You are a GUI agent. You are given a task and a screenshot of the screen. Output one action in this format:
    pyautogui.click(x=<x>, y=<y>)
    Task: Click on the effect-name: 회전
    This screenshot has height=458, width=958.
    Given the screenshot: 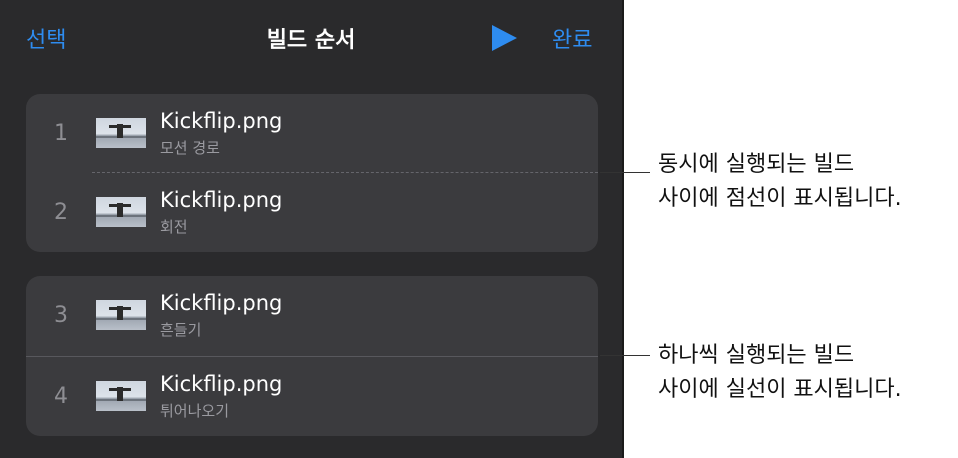 What is the action you would take?
    pyautogui.click(x=174, y=227)
    